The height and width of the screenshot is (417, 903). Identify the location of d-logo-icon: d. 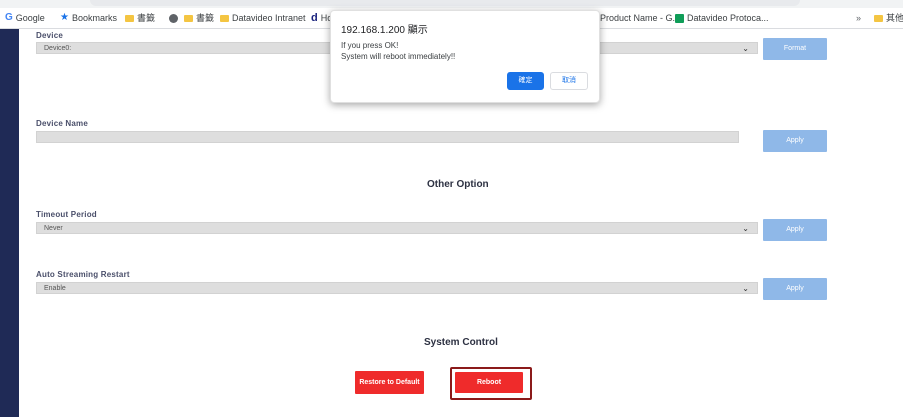
(314, 18).